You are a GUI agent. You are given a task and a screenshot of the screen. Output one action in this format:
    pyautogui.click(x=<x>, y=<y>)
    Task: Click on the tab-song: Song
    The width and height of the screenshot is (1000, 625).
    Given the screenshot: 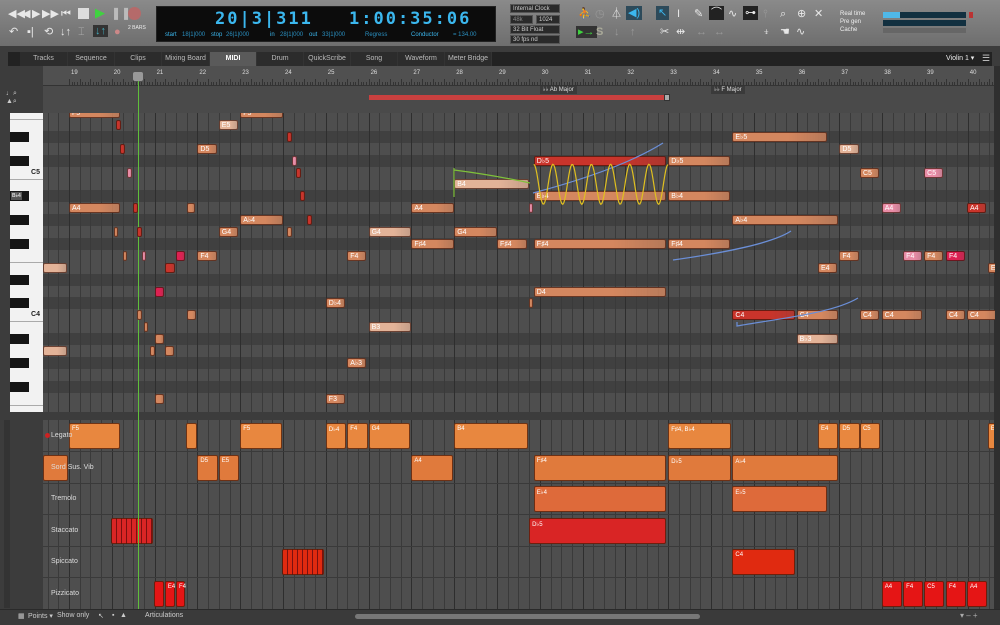 What is the action you would take?
    pyautogui.click(x=374, y=59)
    